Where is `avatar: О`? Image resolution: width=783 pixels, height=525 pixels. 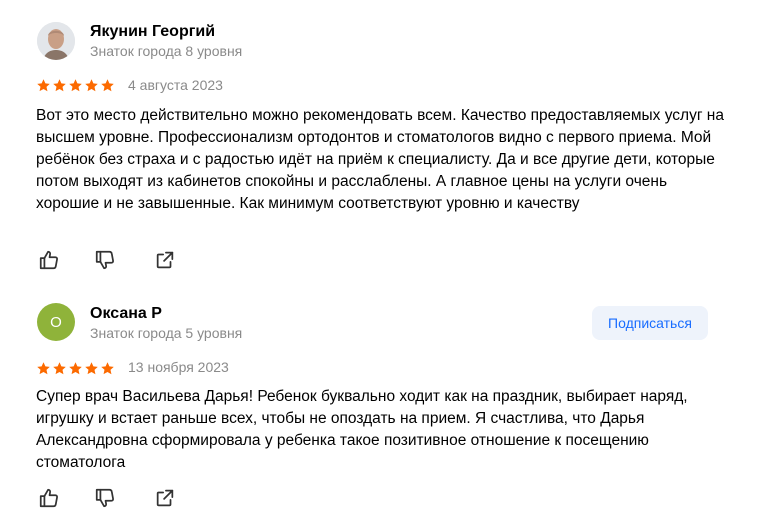 avatar: О is located at coordinates (56, 322).